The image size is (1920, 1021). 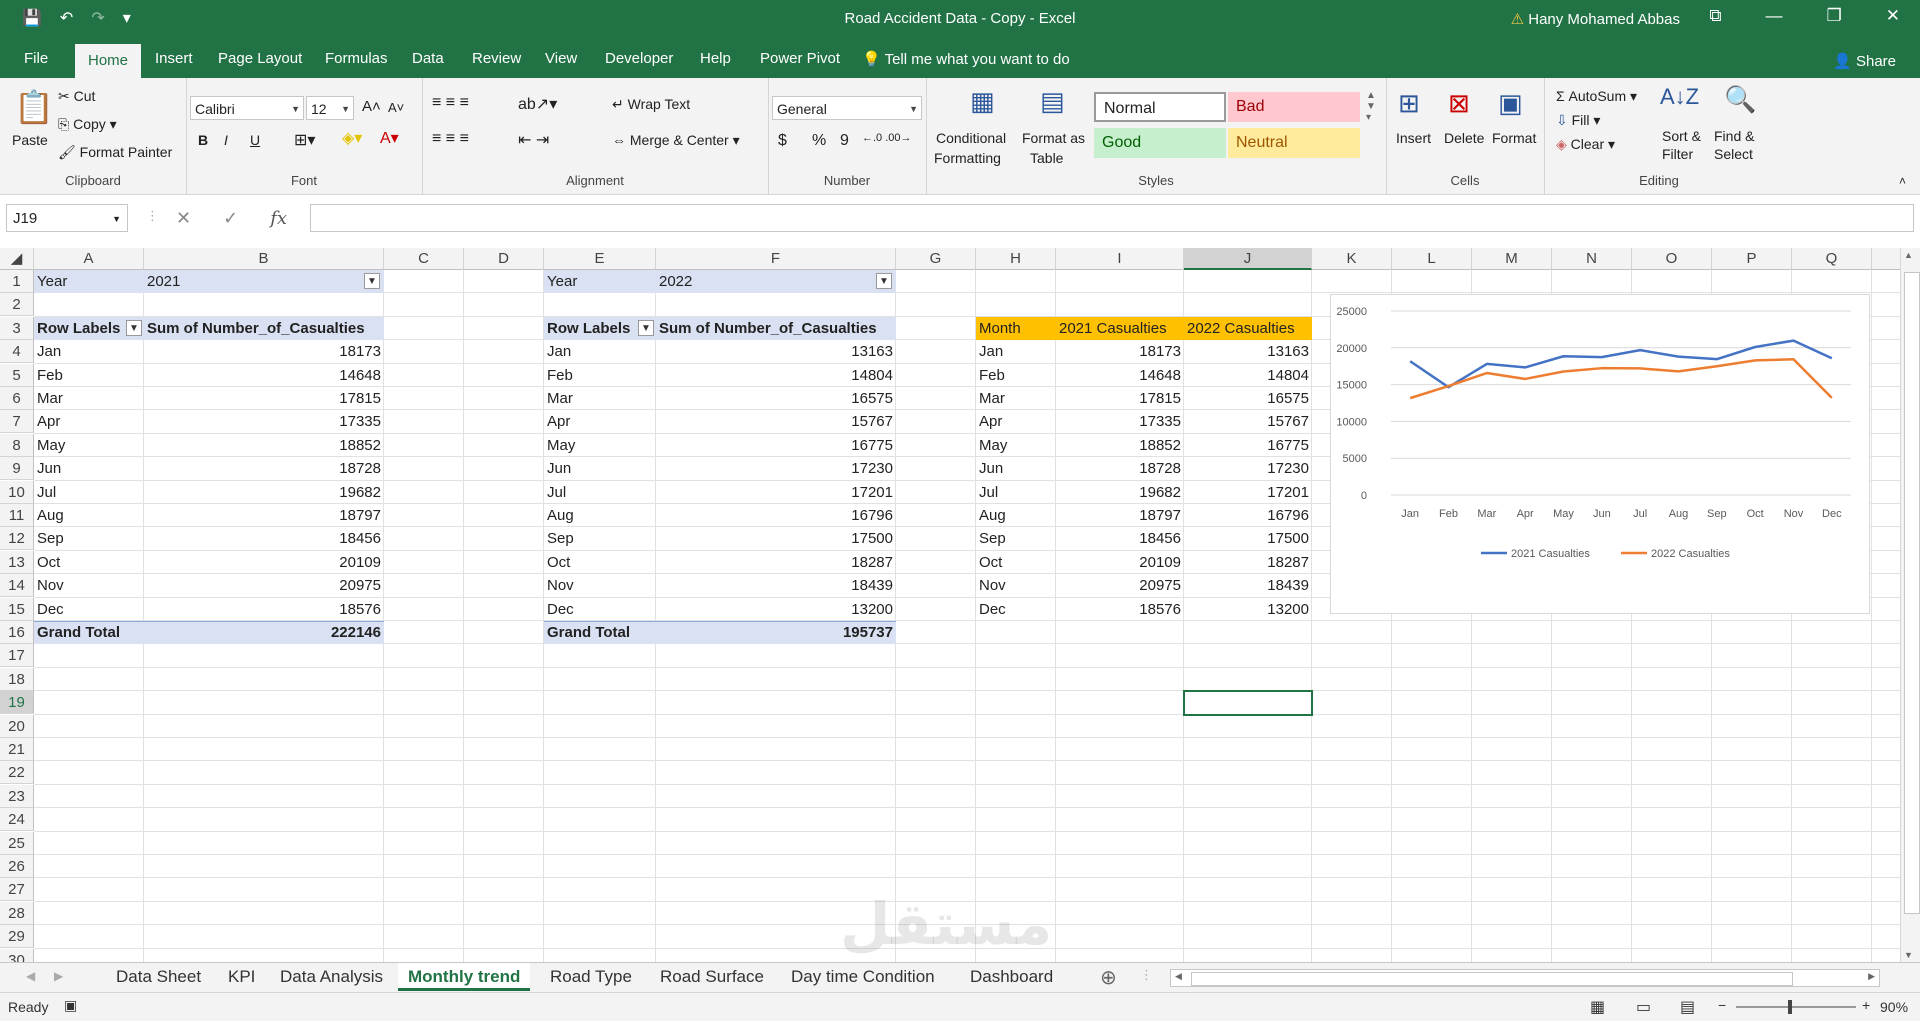 I want to click on pivot-value: 20109, so click(x=264, y=562).